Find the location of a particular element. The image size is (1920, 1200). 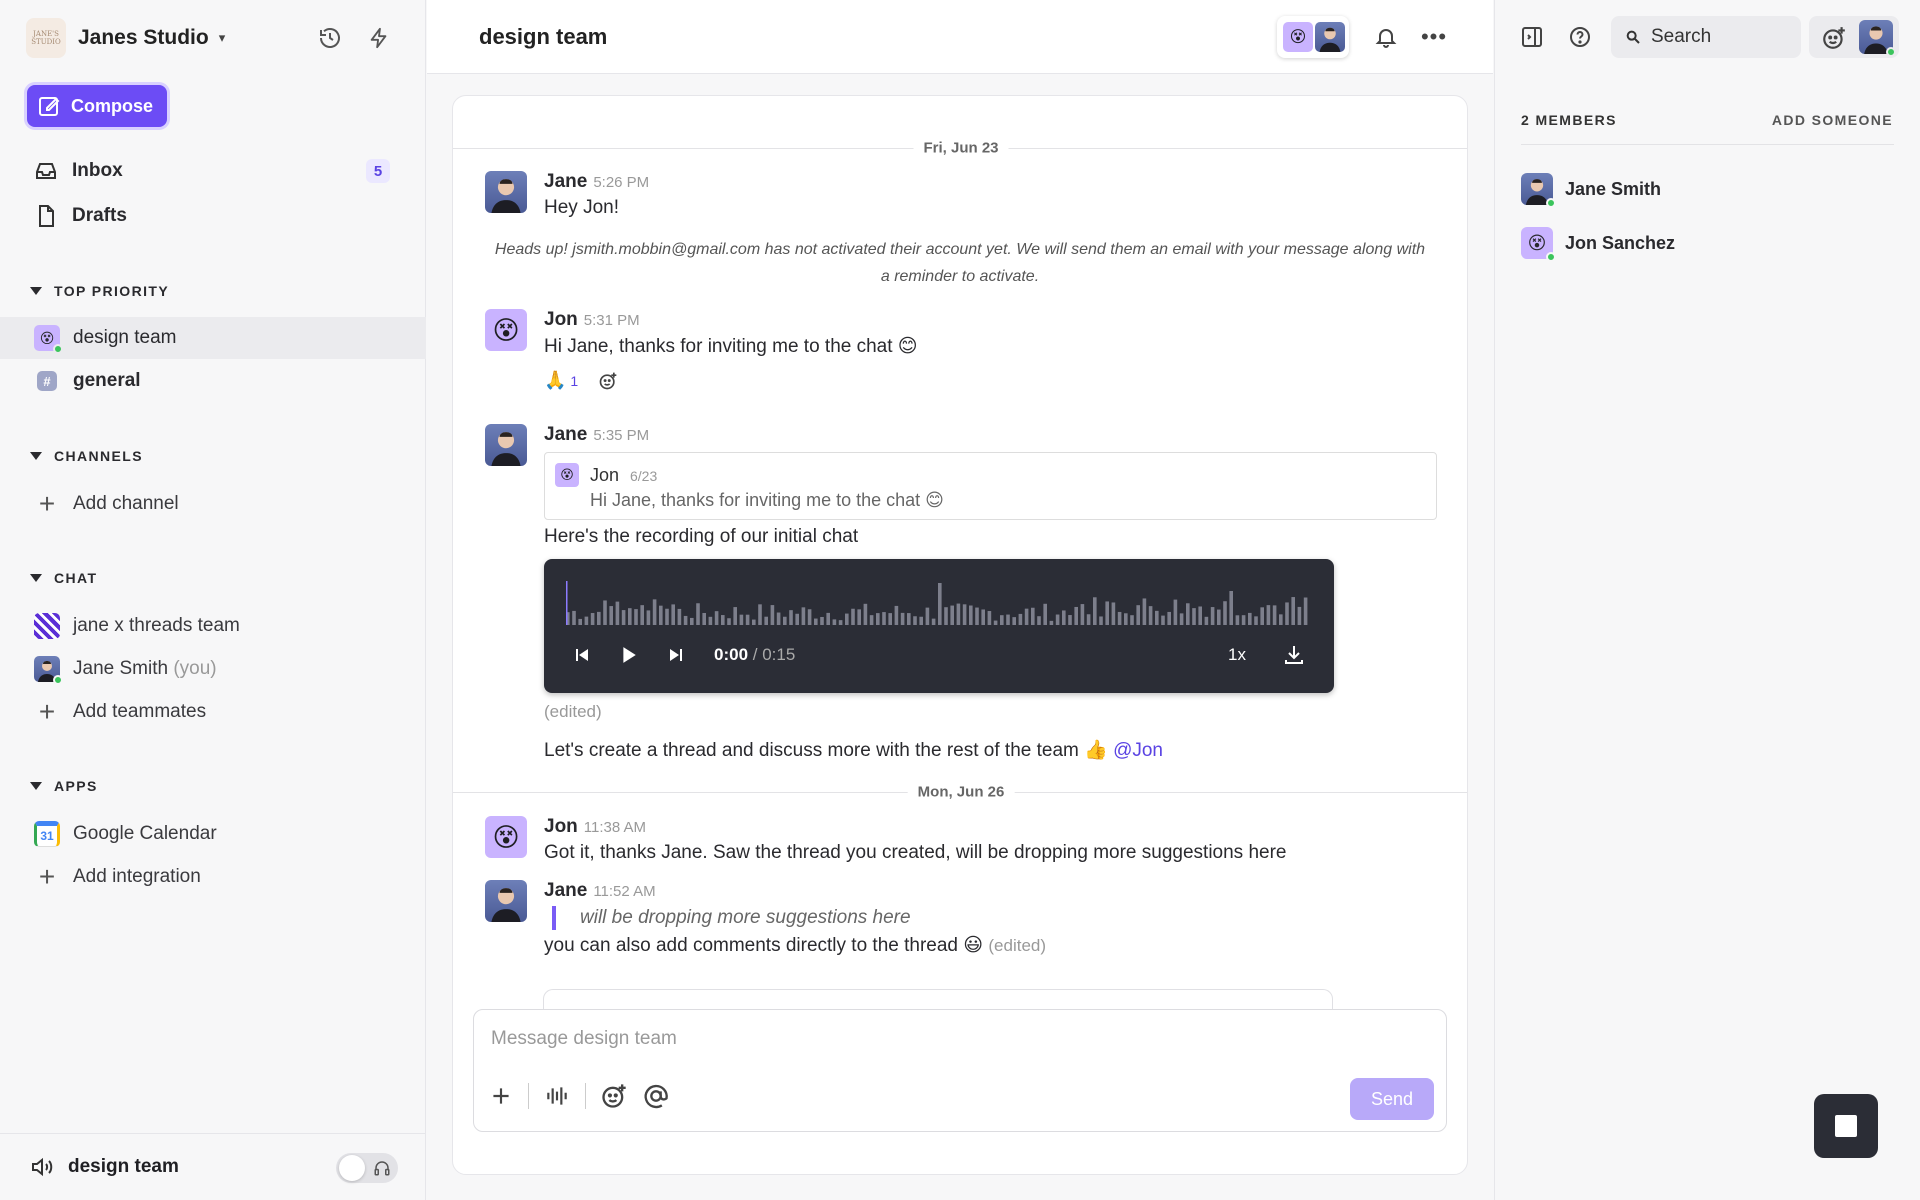

timestamp: 5:35 PM is located at coordinates (621, 435).